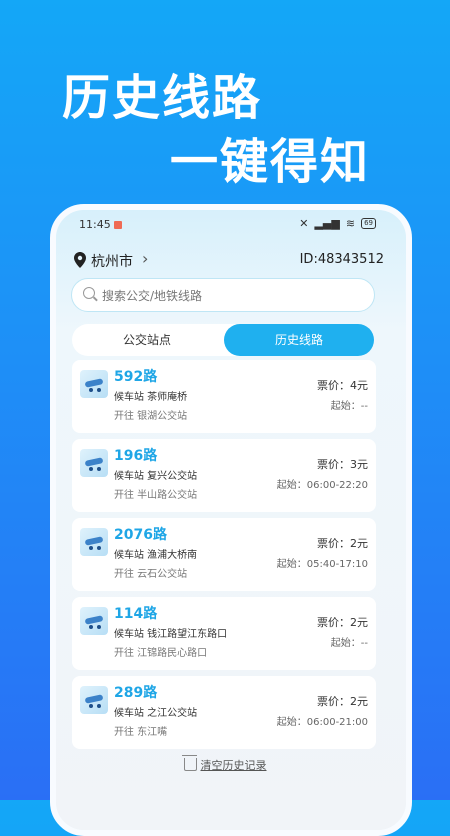 The width and height of the screenshot is (450, 836). I want to click on route-card: 592路 候车站 茶师庵桥 开往 银湖公交站 票价：4元 起始：--, so click(224, 396).